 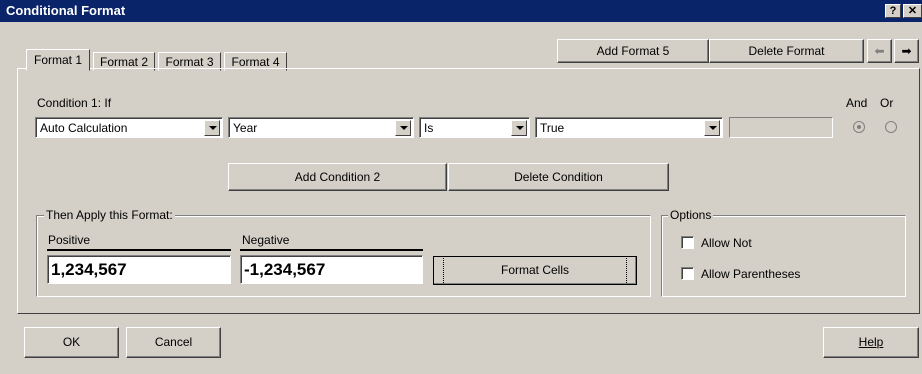 What do you see at coordinates (461, 11) in the screenshot?
I see `title-bar` at bounding box center [461, 11].